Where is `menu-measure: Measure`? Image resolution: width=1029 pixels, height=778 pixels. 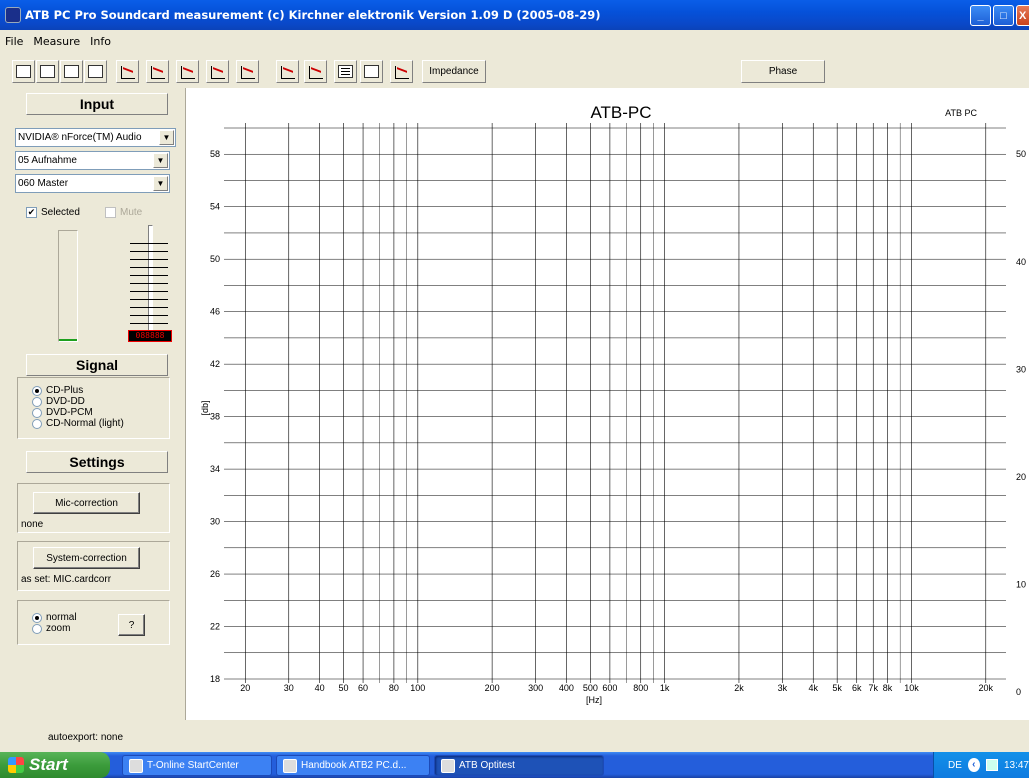 menu-measure: Measure is located at coordinates (56, 41).